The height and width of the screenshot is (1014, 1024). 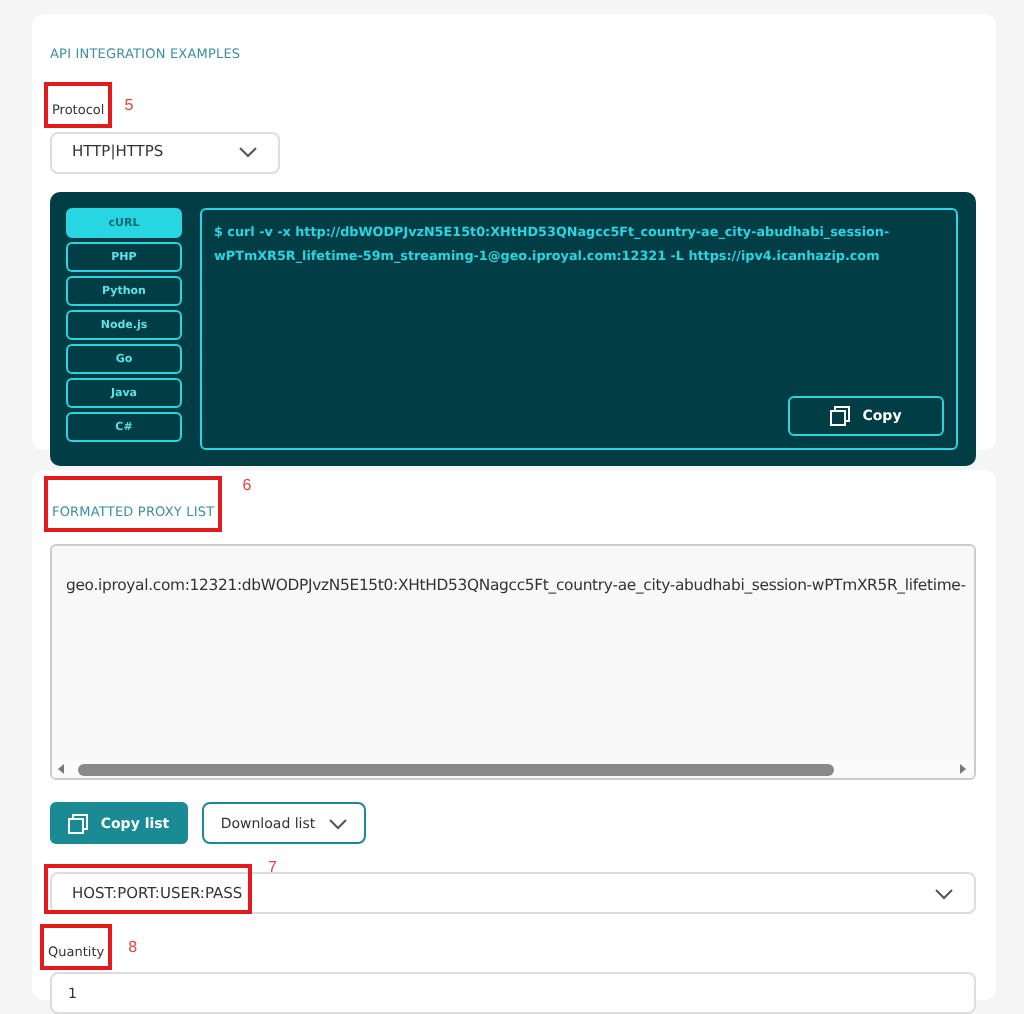 I want to click on annotation-number: 8, so click(x=133, y=947).